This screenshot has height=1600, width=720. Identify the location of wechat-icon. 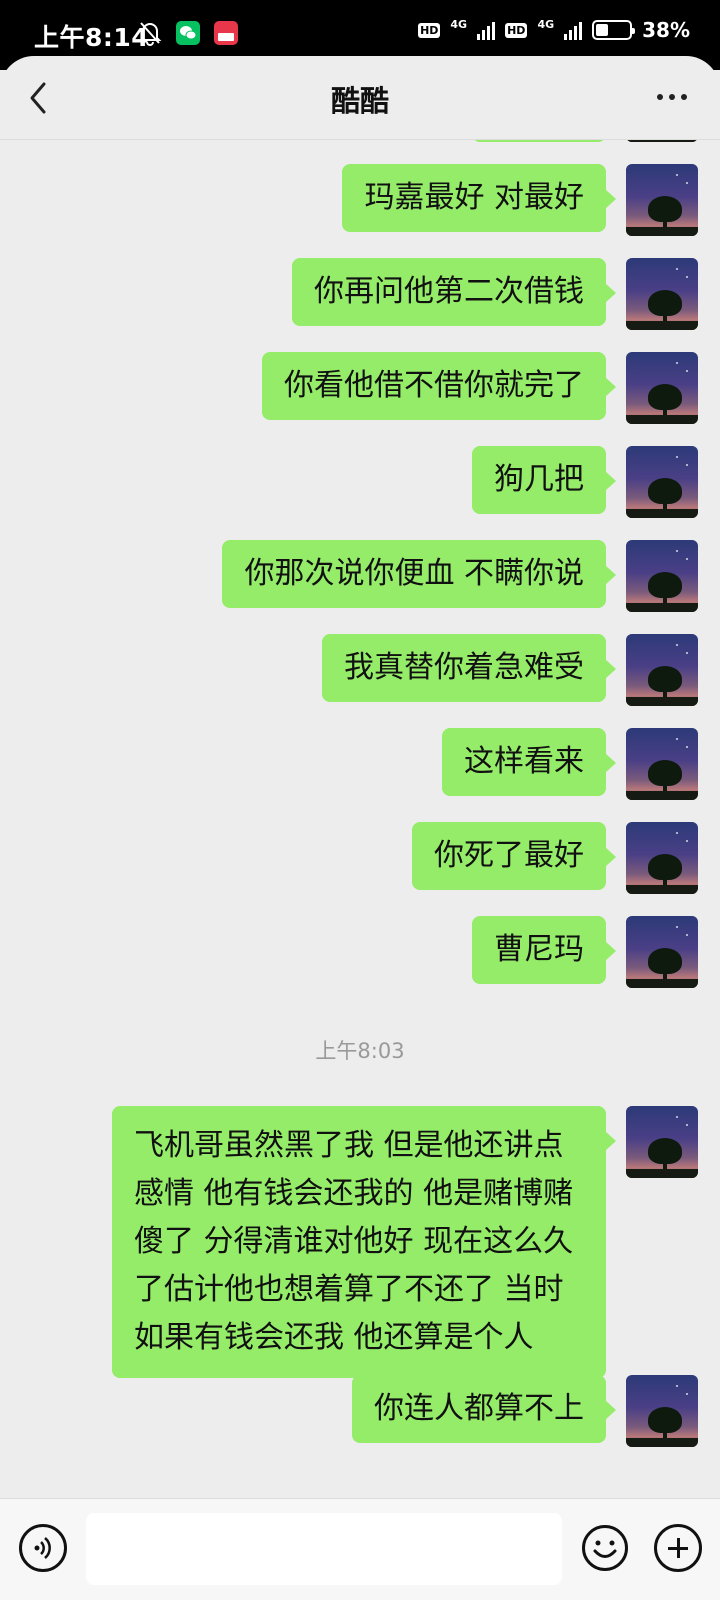
(188, 33).